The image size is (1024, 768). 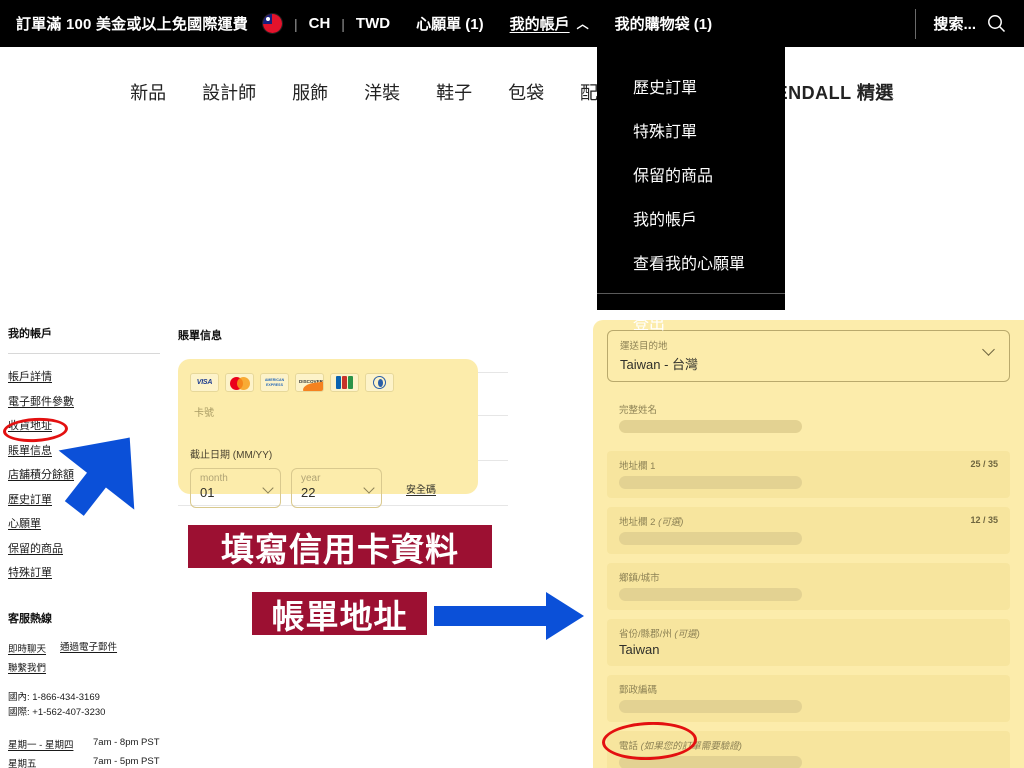 I want to click on sidebar-item-billing-info: 賬單信息, so click(x=30, y=450).